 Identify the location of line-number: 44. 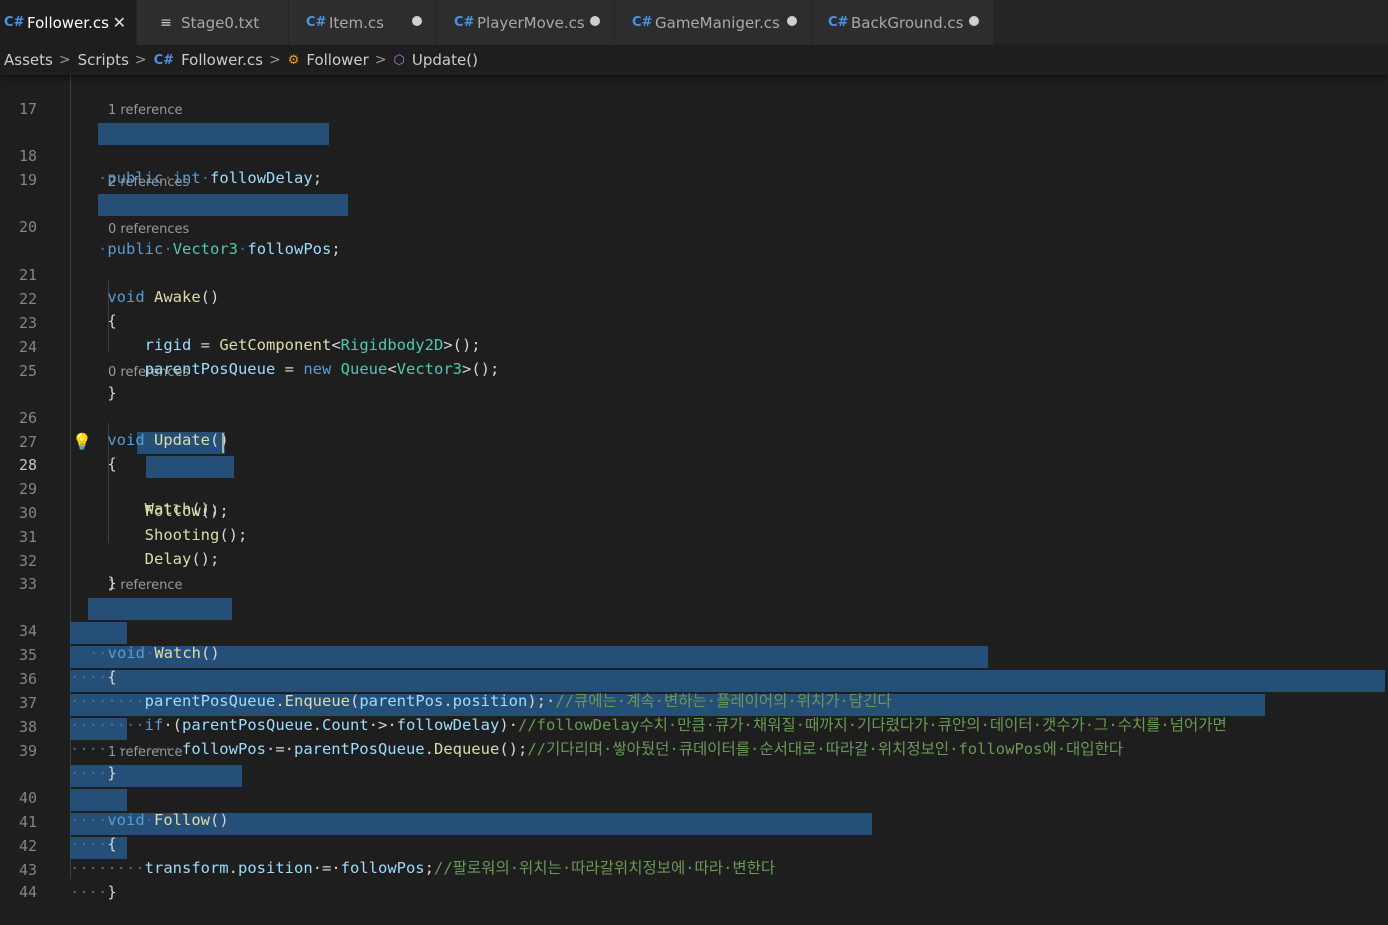
(27, 892).